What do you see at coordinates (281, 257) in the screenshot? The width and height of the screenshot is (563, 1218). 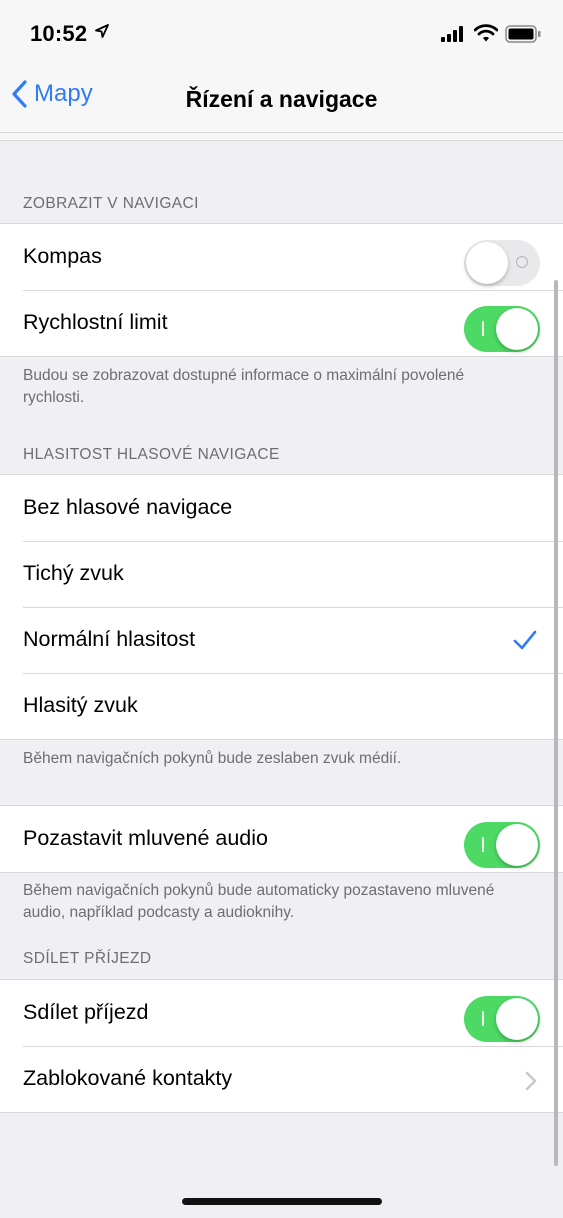 I see `row-compass: Kompas` at bounding box center [281, 257].